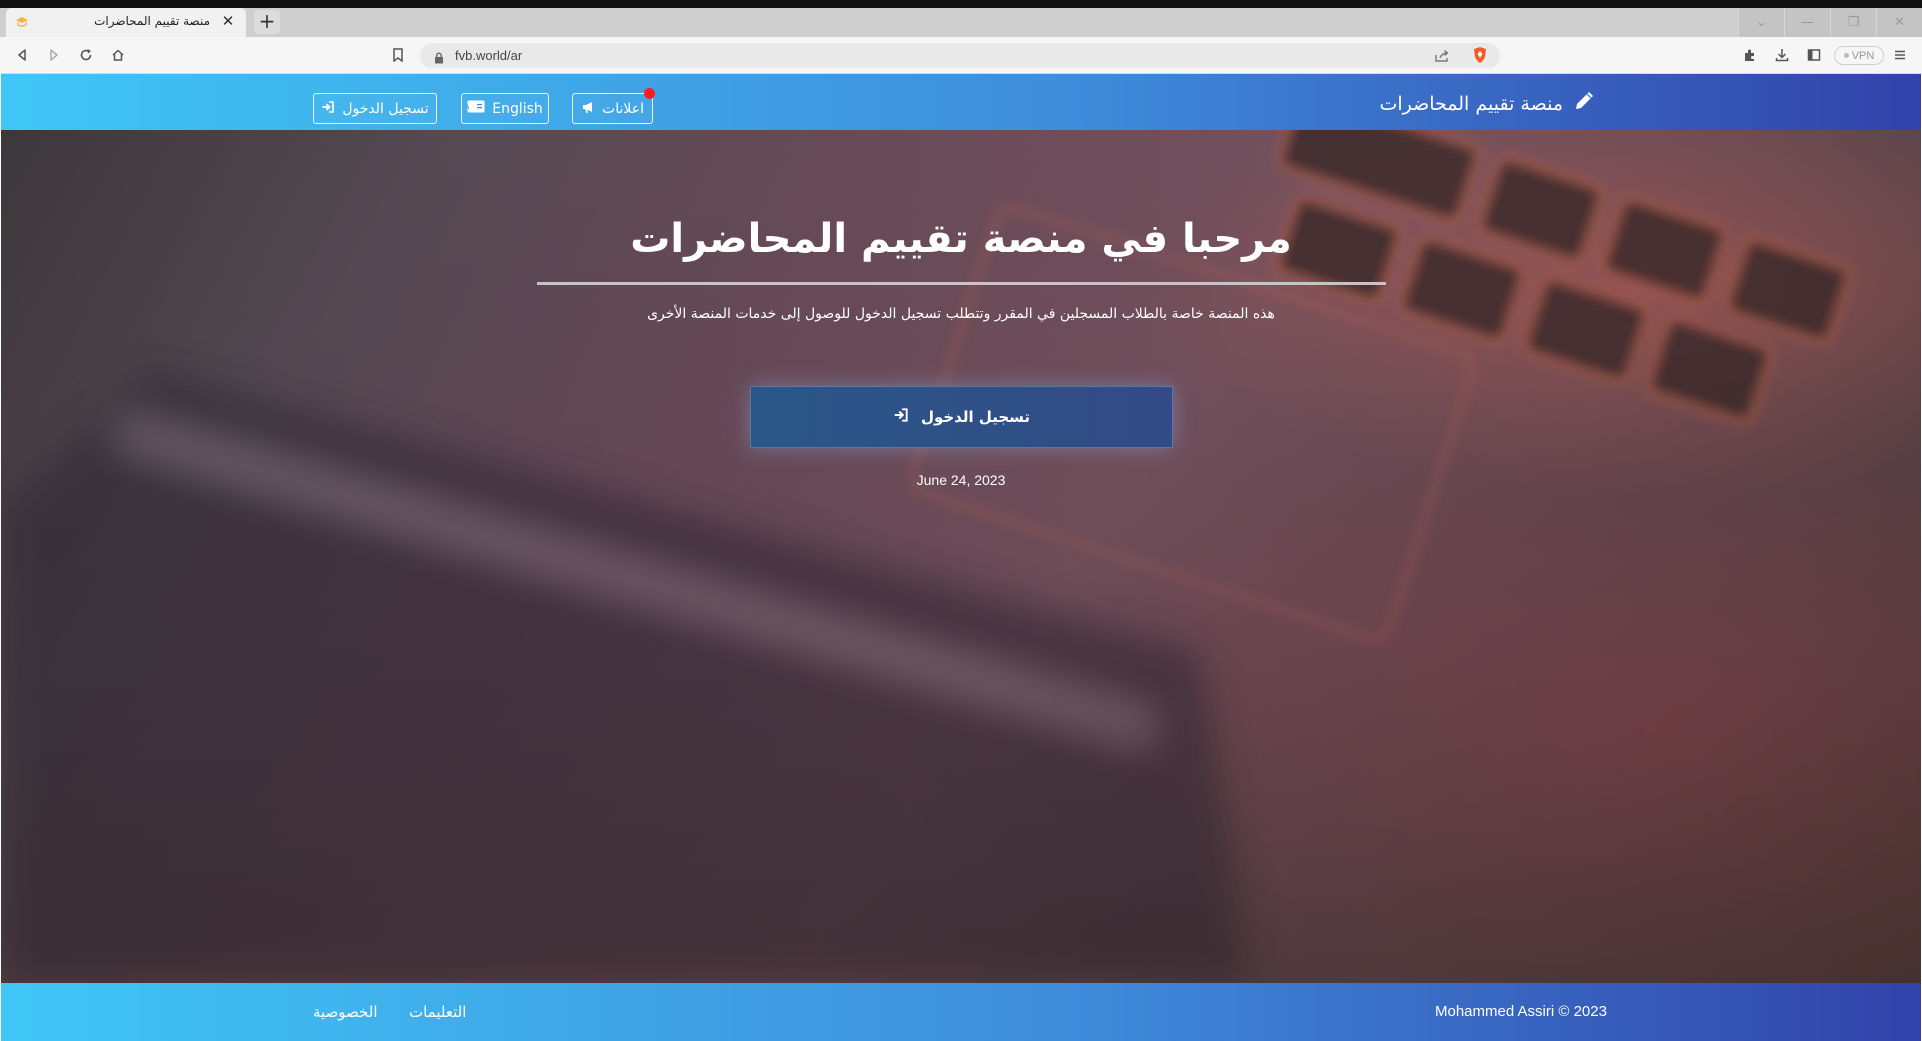 The height and width of the screenshot is (1041, 1922). What do you see at coordinates (1782, 55) in the screenshot?
I see `downloads-icon` at bounding box center [1782, 55].